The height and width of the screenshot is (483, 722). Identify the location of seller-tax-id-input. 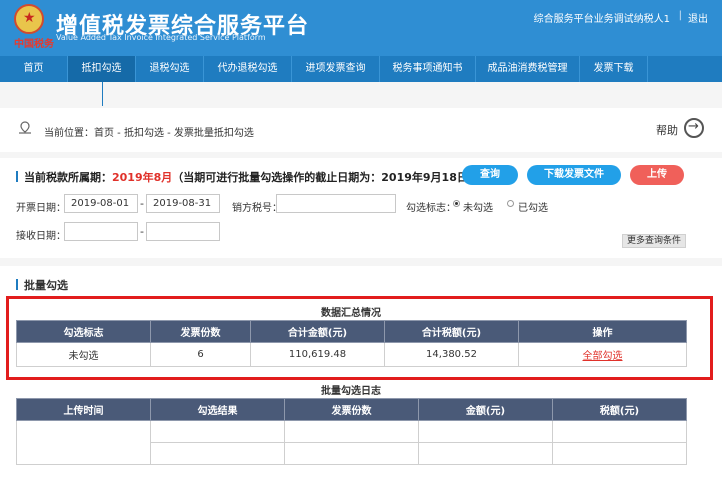
(336, 203).